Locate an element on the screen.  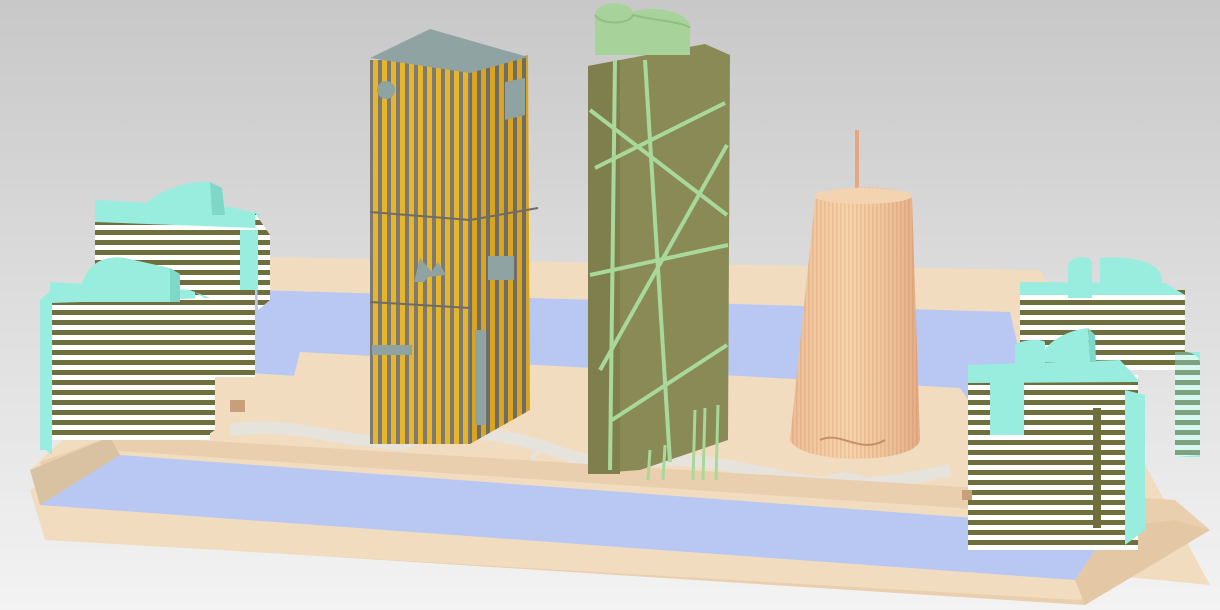
yellow-tower is located at coordinates (454, 236).